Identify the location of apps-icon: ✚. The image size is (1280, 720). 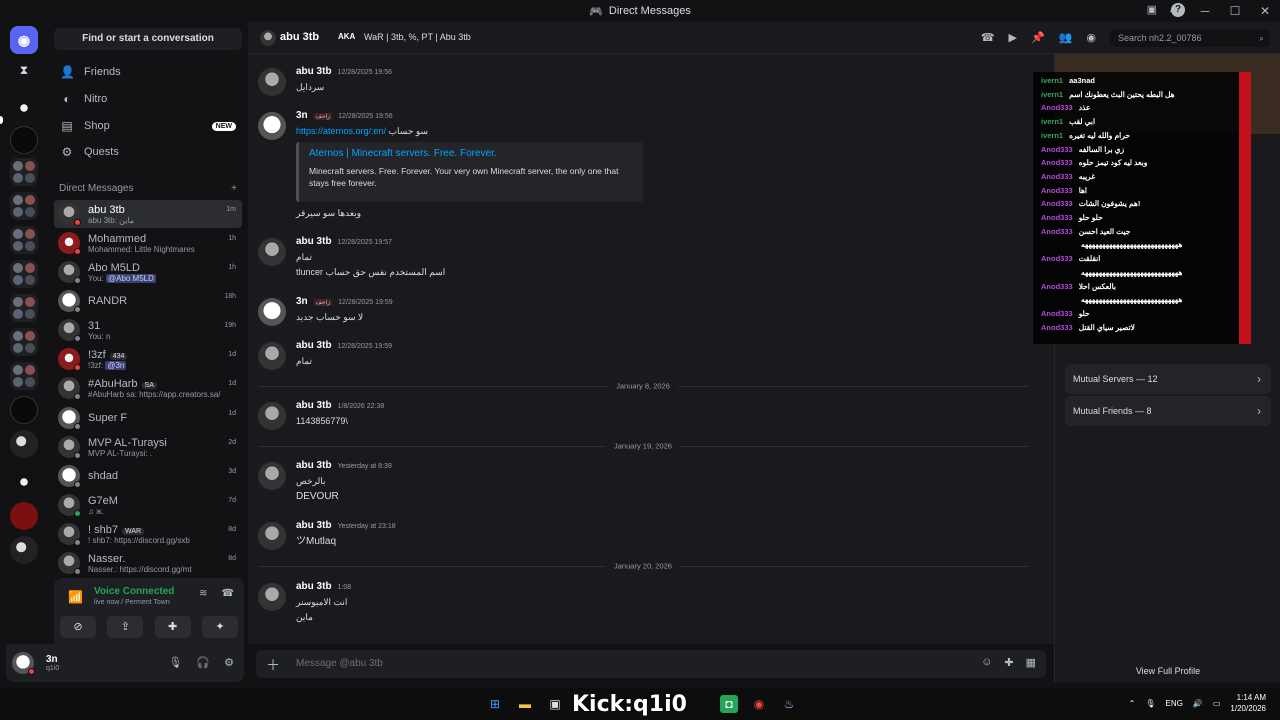
(1008, 662).